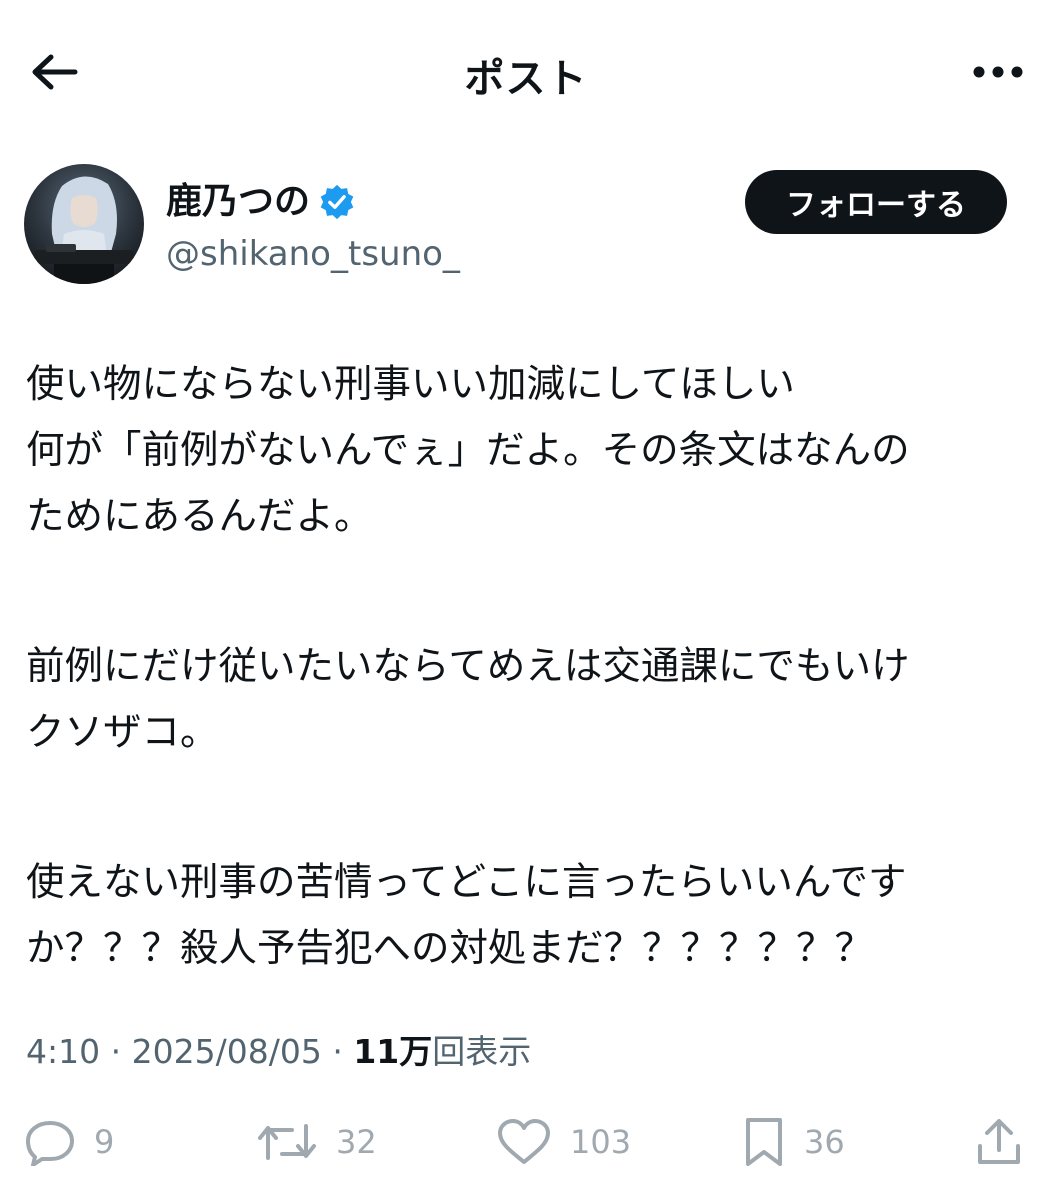  What do you see at coordinates (468, 666) in the screenshot?
I see `post-text-line: 前例にだけ従いたいならてめえは交通課にでもいけ` at bounding box center [468, 666].